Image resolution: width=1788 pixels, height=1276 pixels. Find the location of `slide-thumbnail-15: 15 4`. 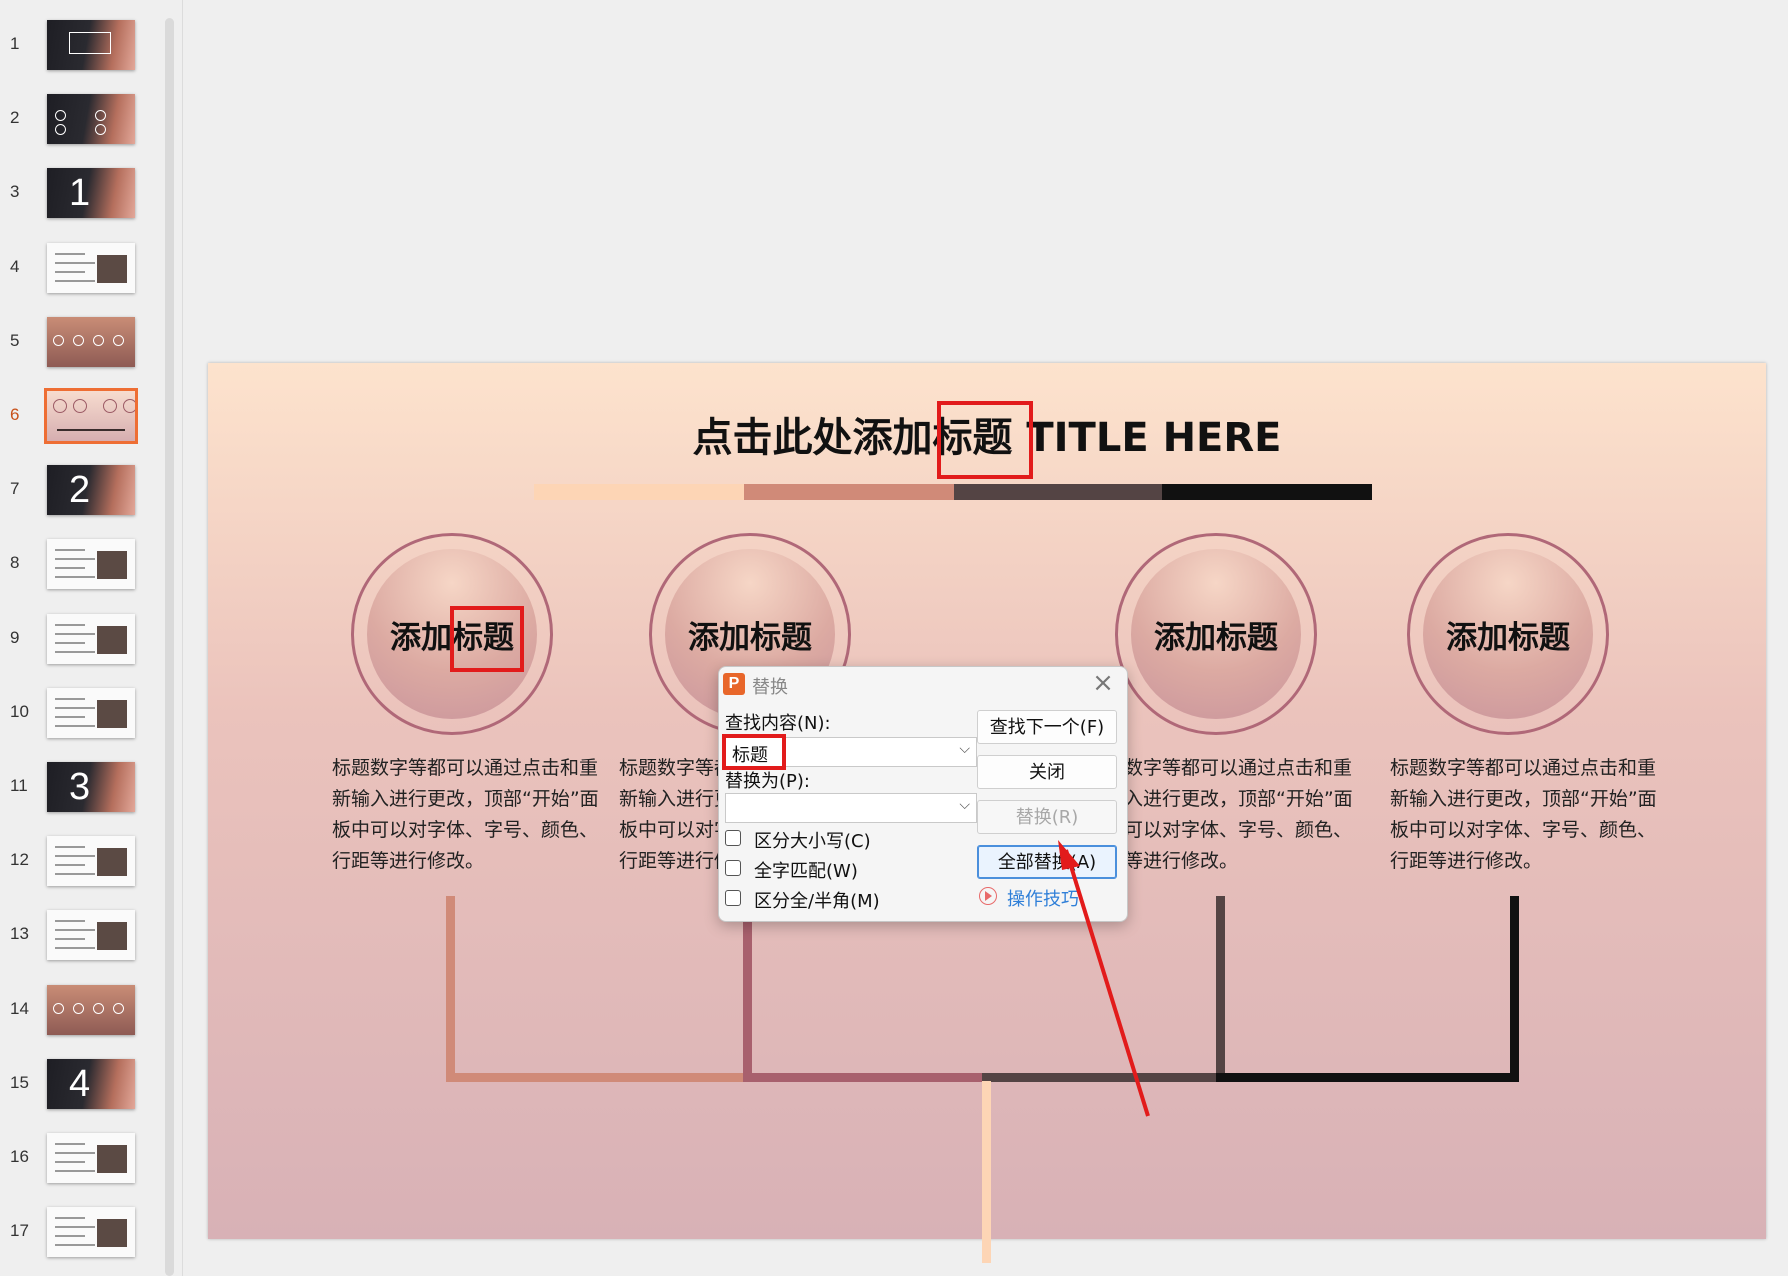

slide-thumbnail-15: 15 4 is located at coordinates (80, 1088).